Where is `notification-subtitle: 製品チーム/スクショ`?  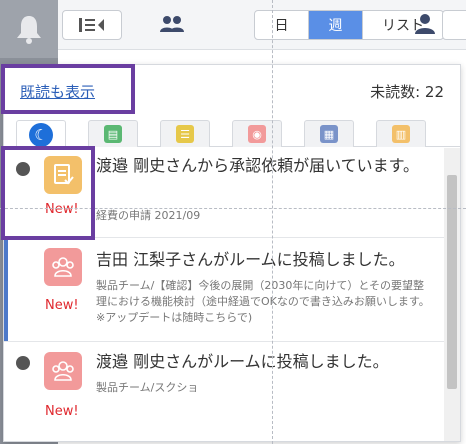
notification-subtitle: 製品チーム/スクショ is located at coordinates (147, 387).